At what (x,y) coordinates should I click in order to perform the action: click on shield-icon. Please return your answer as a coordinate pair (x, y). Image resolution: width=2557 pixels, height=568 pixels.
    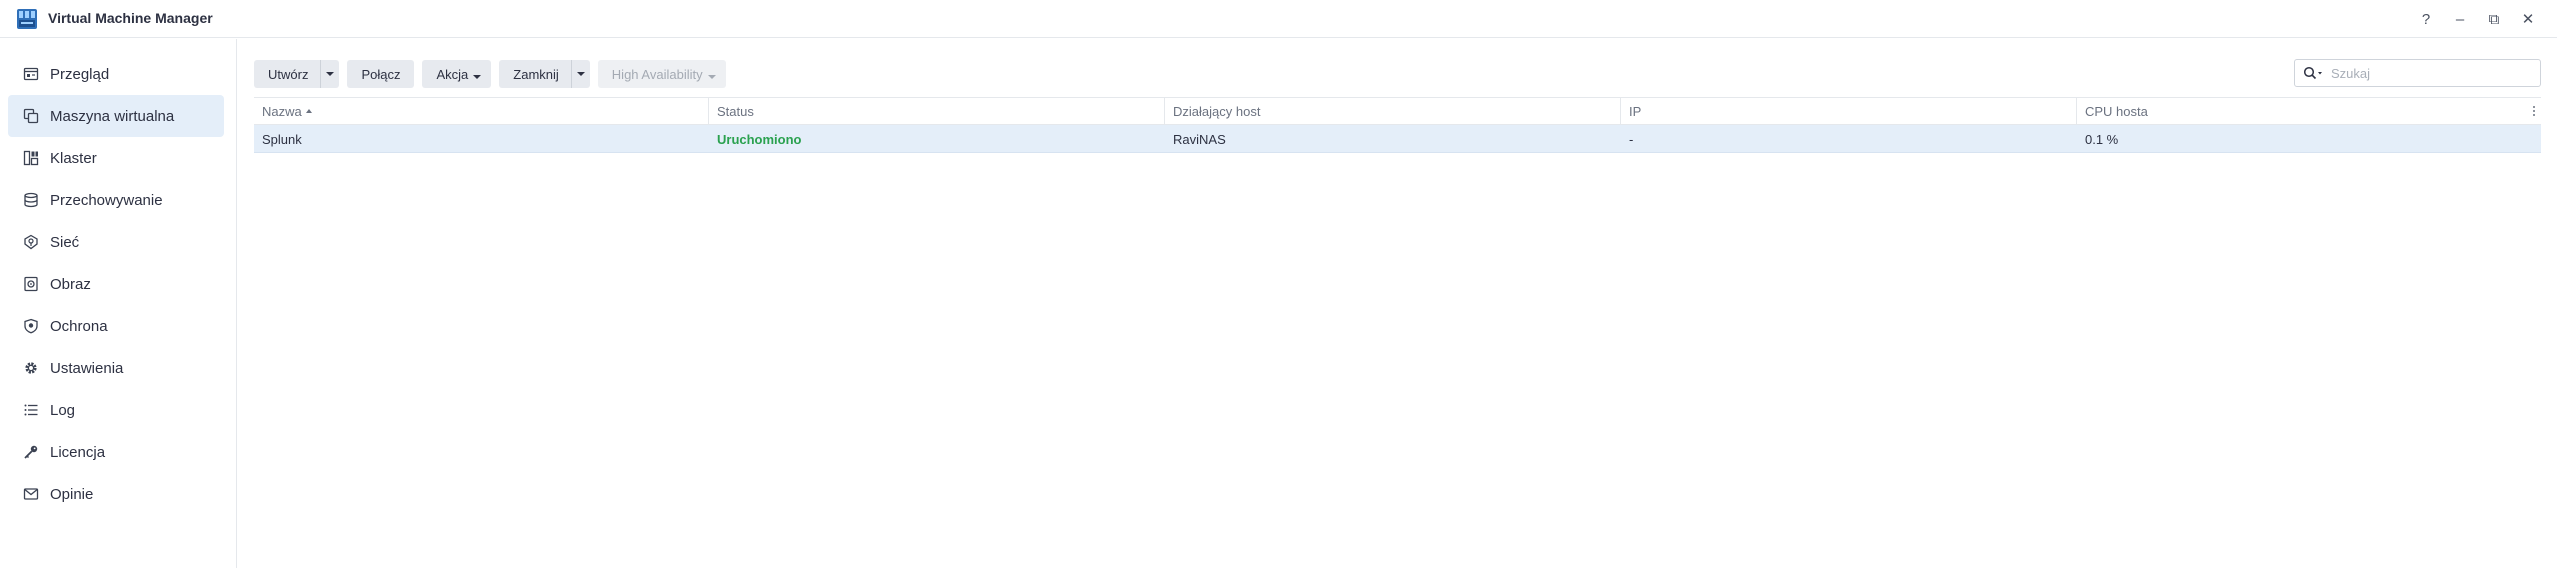
    Looking at the image, I should click on (31, 326).